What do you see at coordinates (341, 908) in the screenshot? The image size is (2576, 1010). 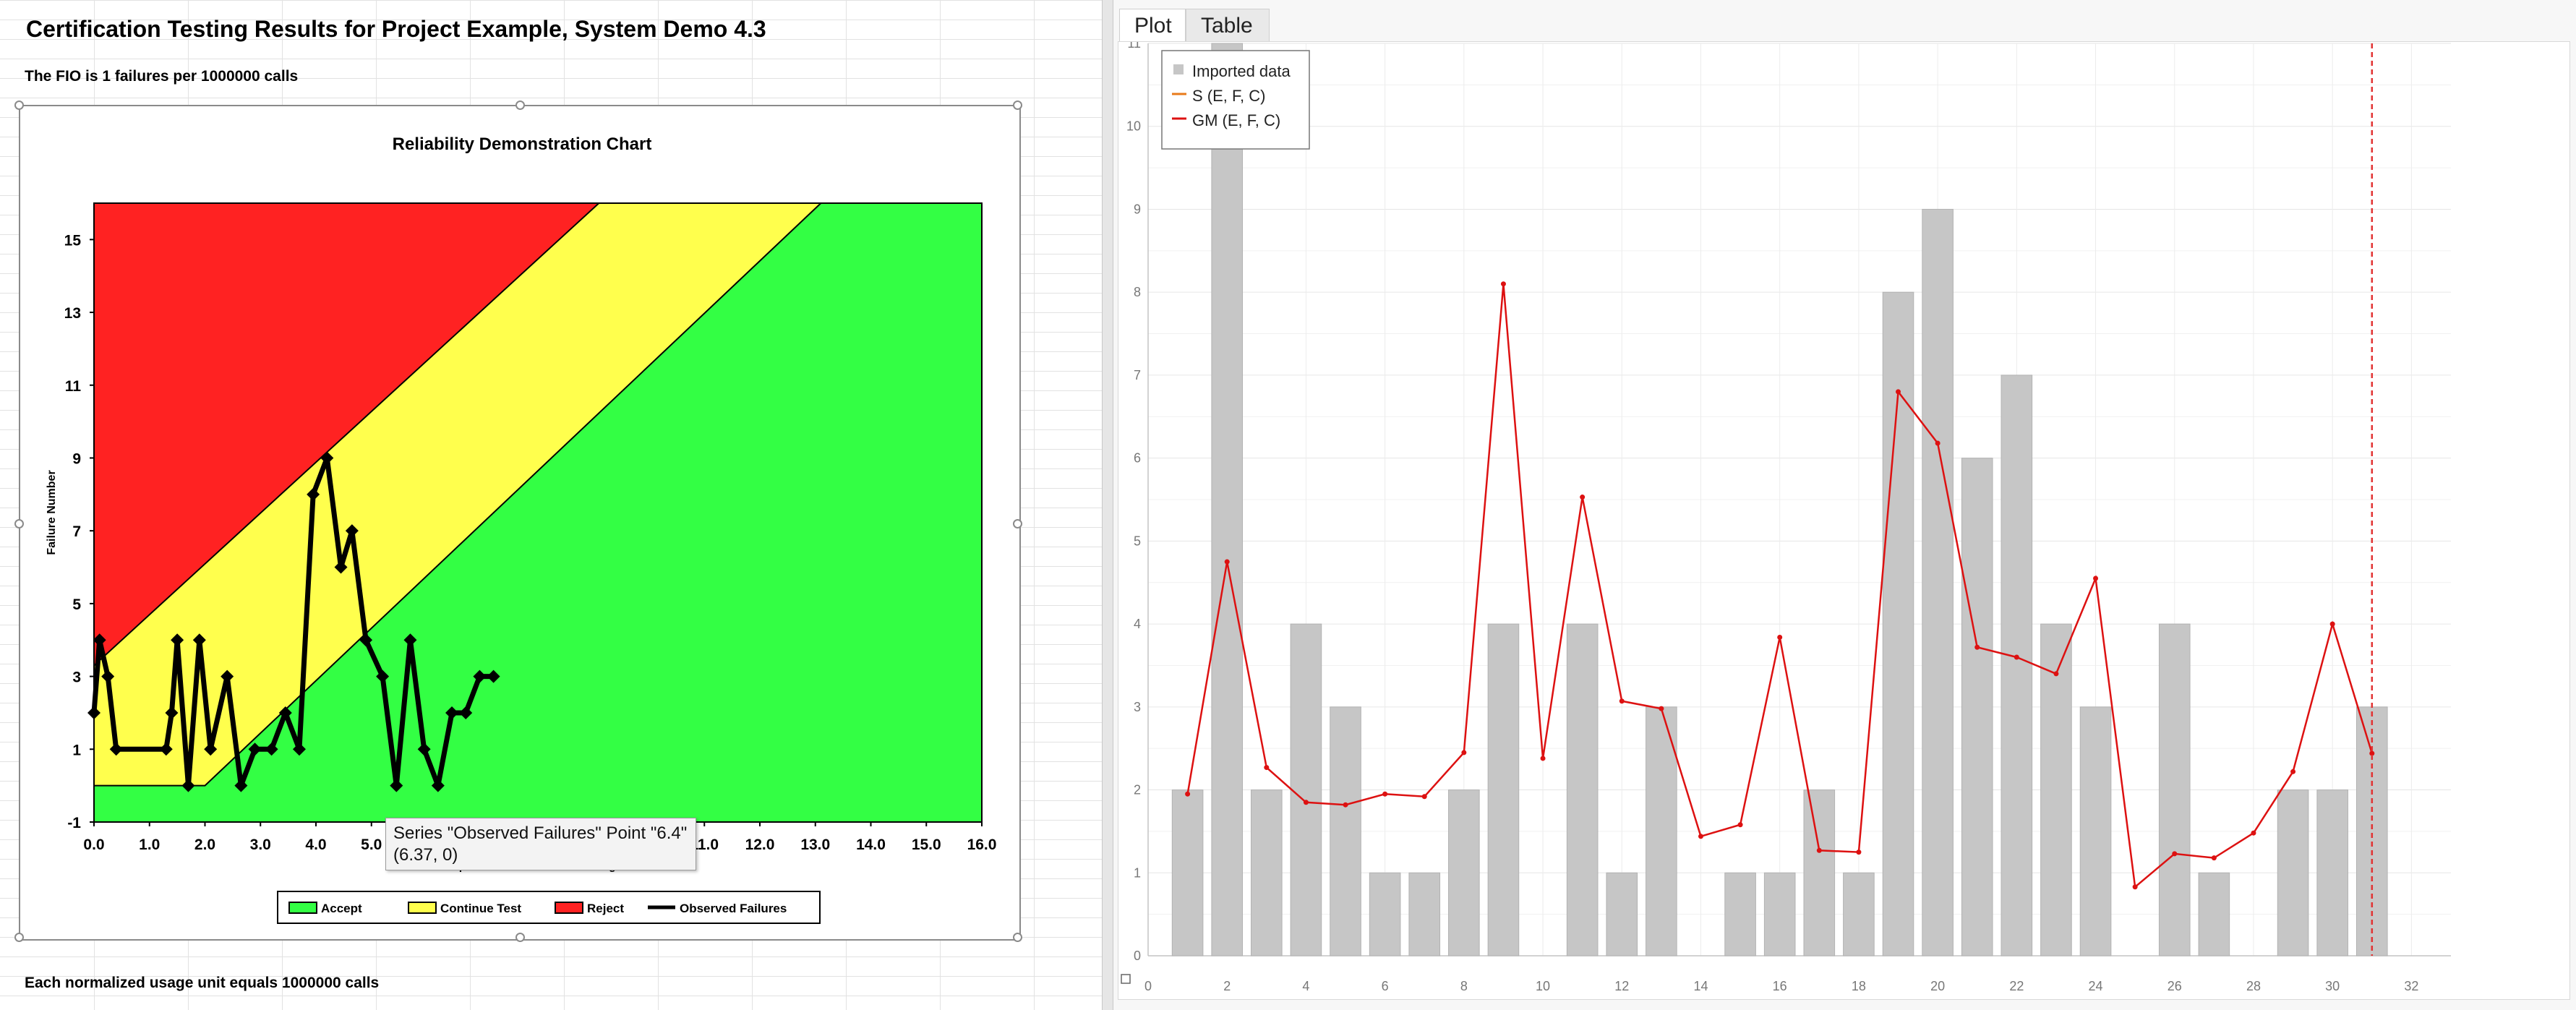 I see `legend-accept-label: Accept` at bounding box center [341, 908].